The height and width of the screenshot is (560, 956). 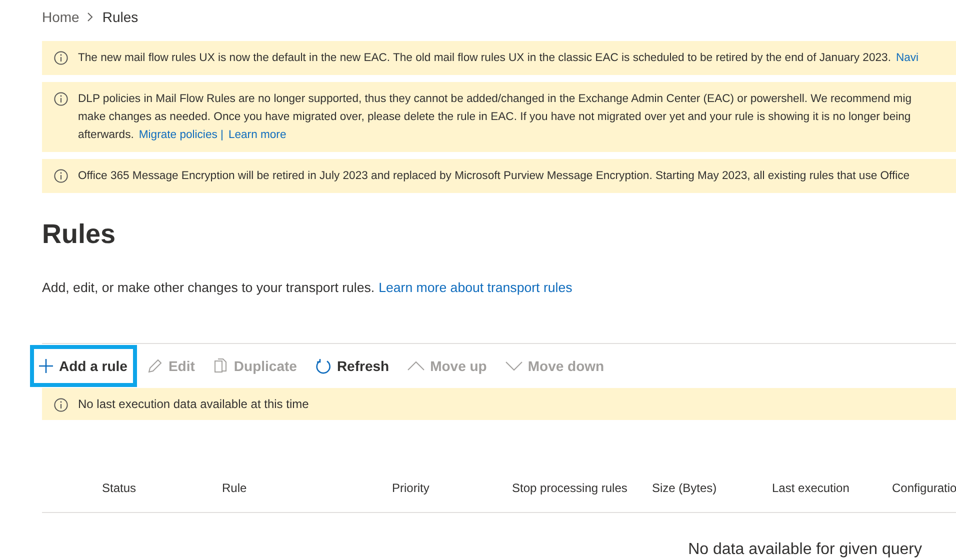 What do you see at coordinates (84, 366) in the screenshot?
I see `toolbar-button: Add a rule` at bounding box center [84, 366].